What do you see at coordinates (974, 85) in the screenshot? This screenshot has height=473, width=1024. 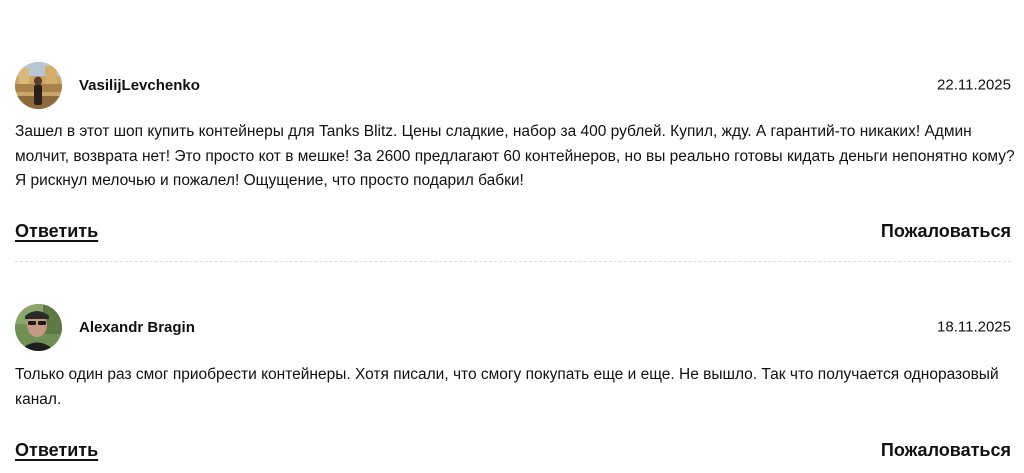 I see `comment-date: 22.11.2025` at bounding box center [974, 85].